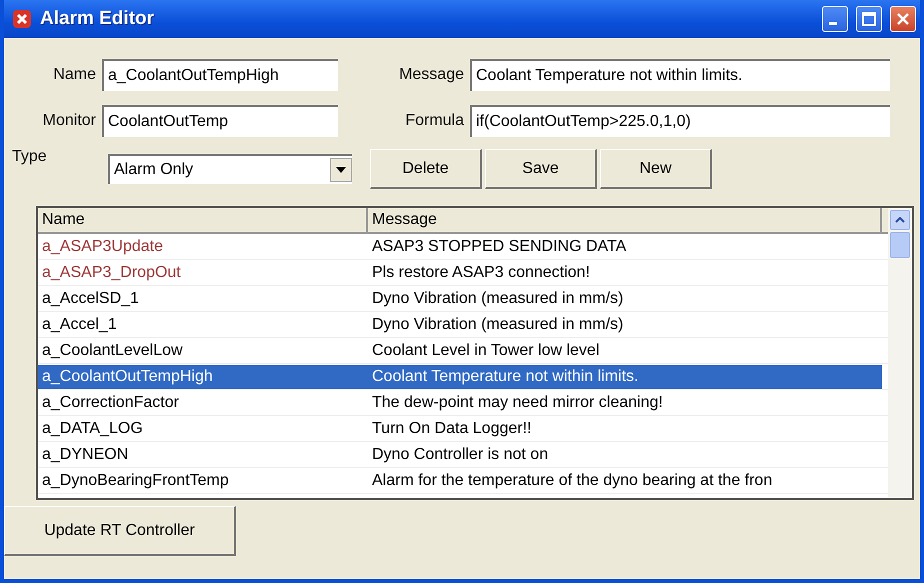 This screenshot has height=583, width=924. What do you see at coordinates (460, 454) in the screenshot?
I see `table-cell-text: Dyno Controller is not on` at bounding box center [460, 454].